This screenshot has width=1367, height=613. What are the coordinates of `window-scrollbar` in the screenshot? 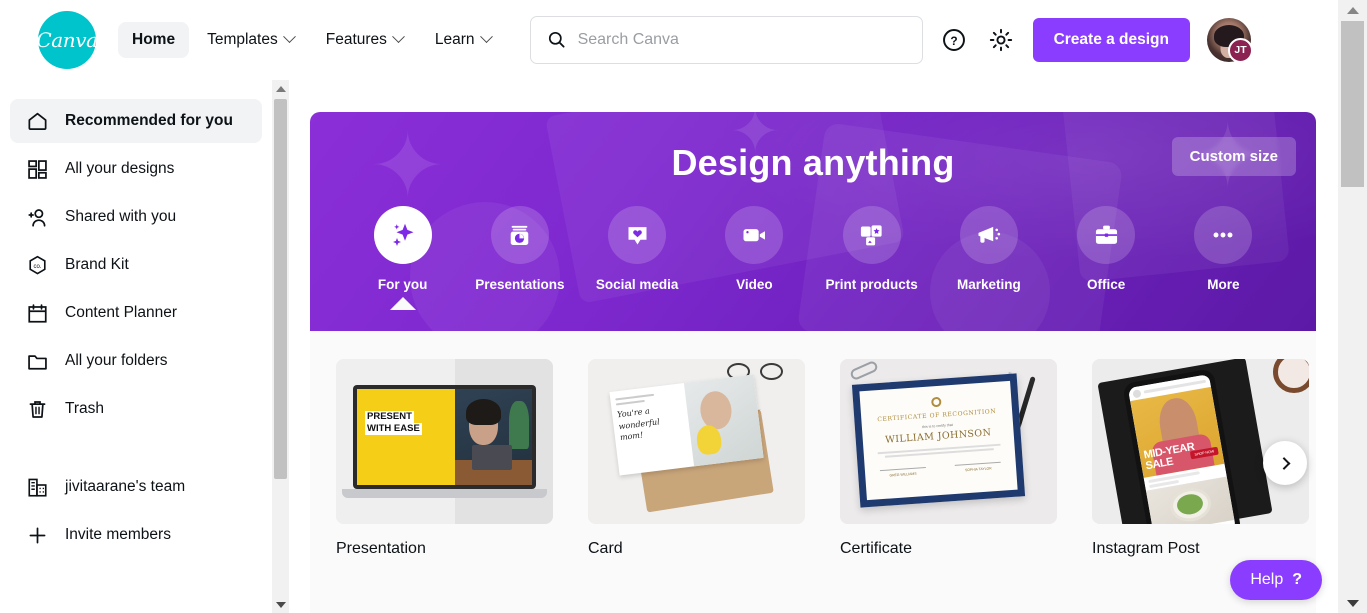 It's located at (1352, 306).